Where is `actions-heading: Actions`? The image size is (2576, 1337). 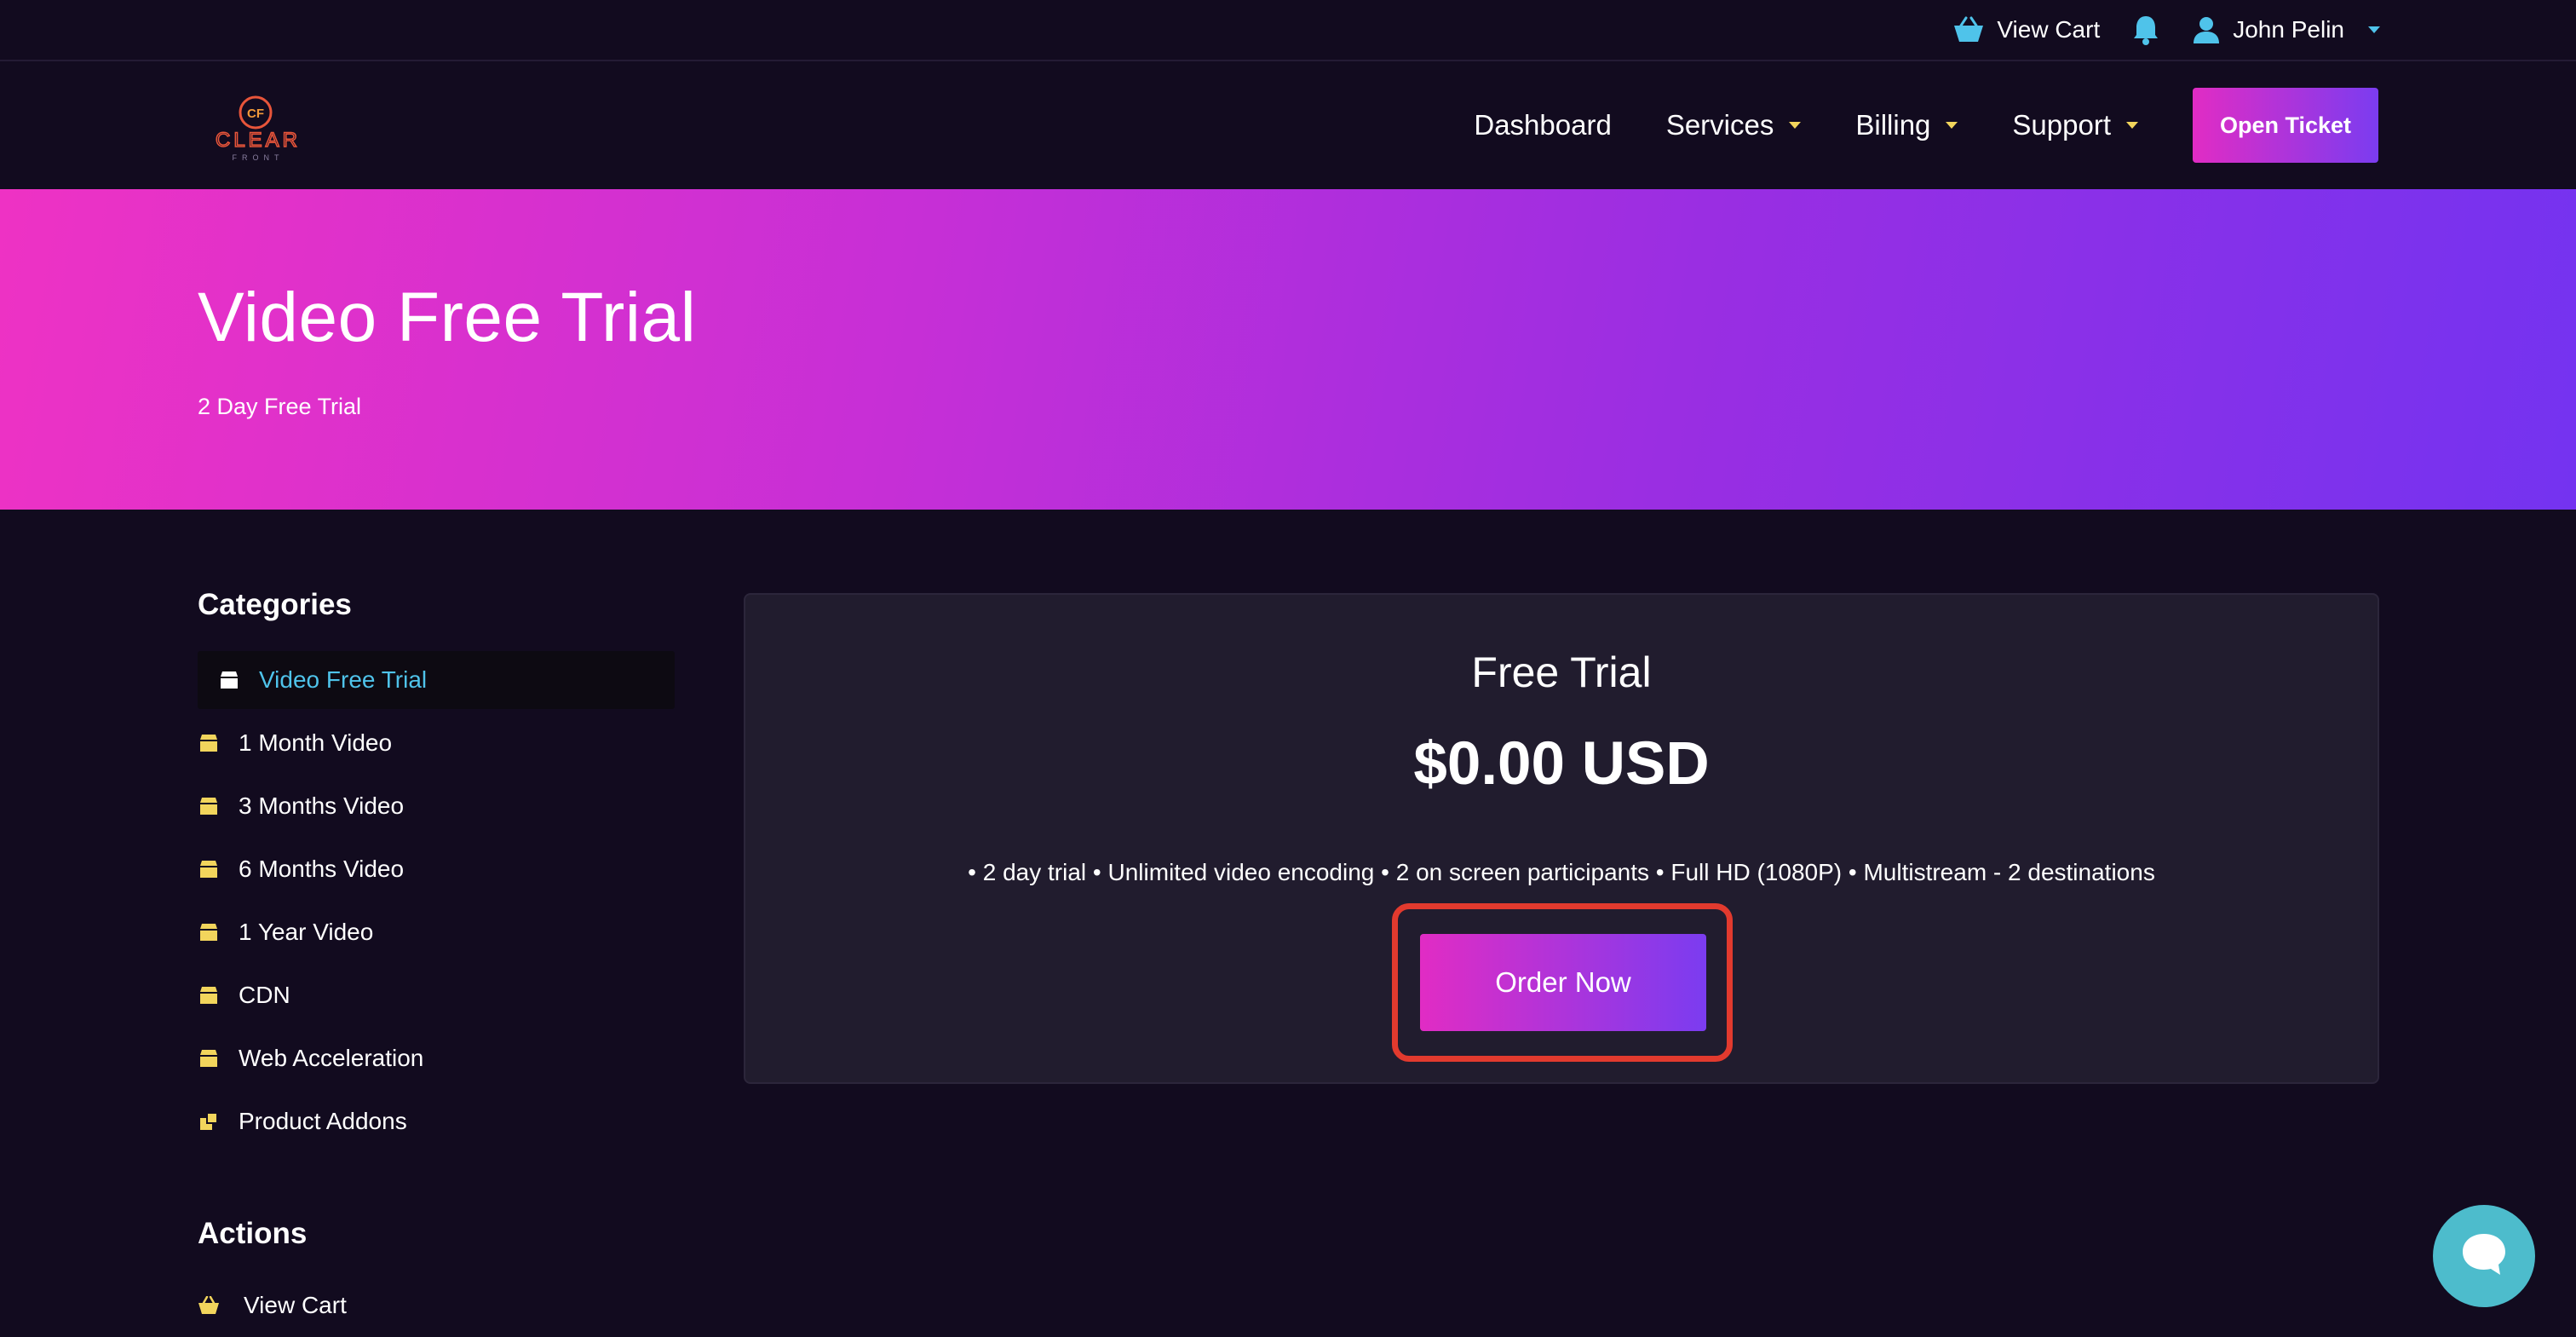 actions-heading: Actions is located at coordinates (253, 1233).